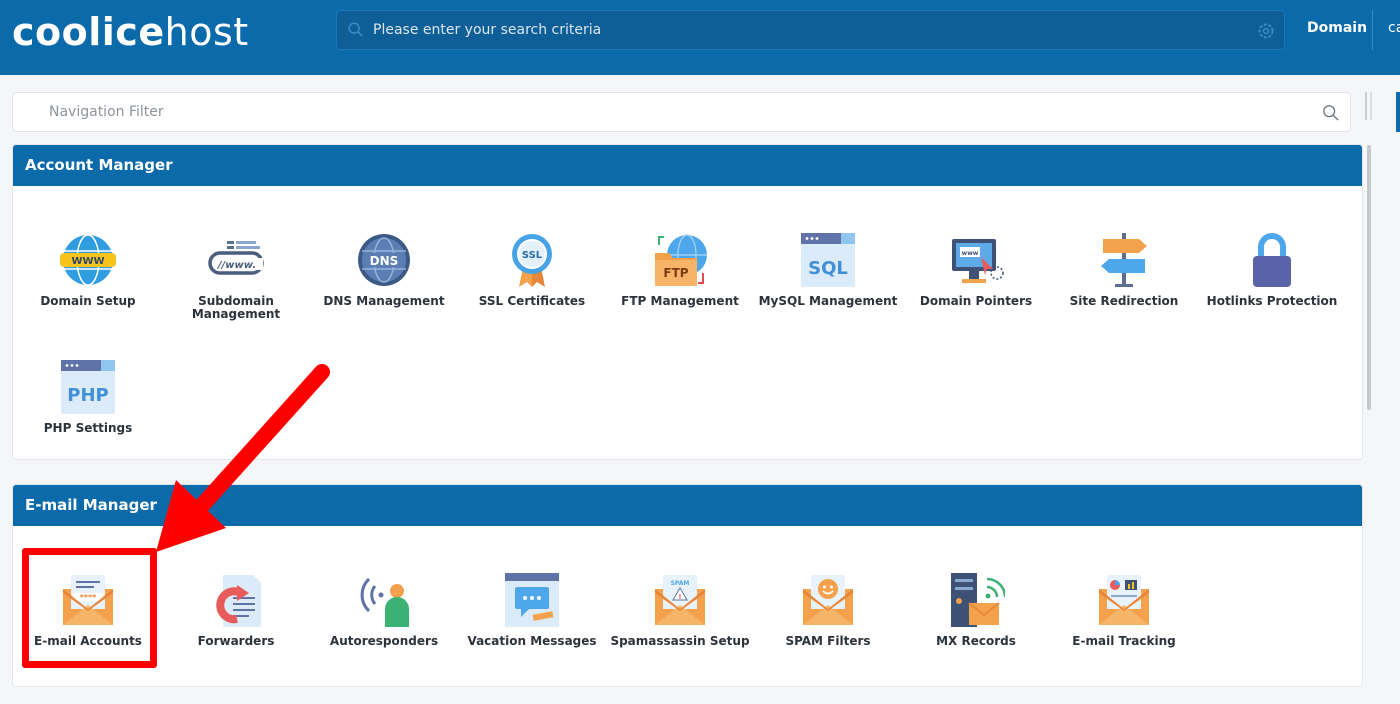 The image size is (1400, 704). I want to click on domain-setup-item: WWW Domain Setup, so click(88, 269).